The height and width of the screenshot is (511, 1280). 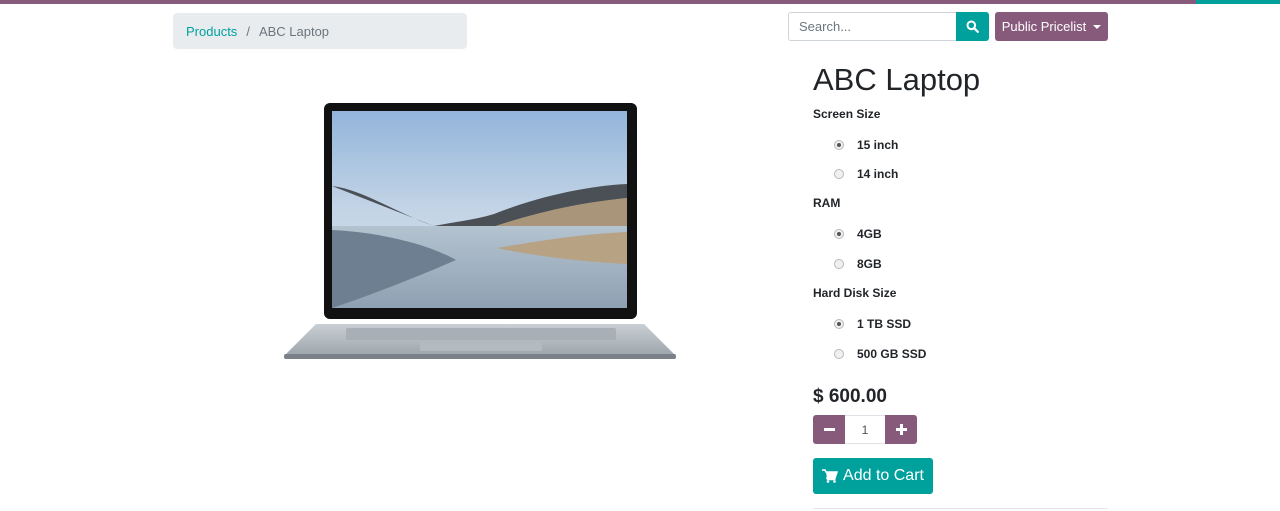 I want to click on quantity-input, so click(x=865, y=429).